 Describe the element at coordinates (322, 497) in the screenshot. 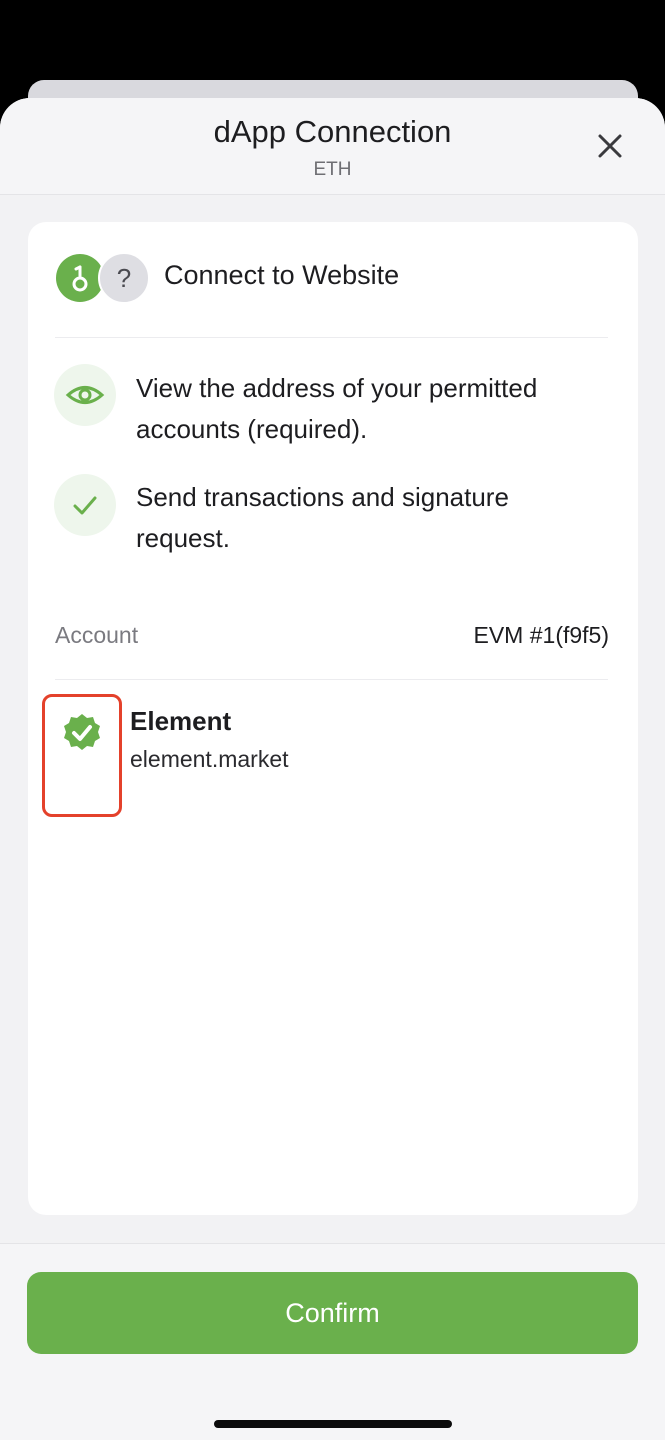

I see `permission-line: Send transactions and signature` at that location.